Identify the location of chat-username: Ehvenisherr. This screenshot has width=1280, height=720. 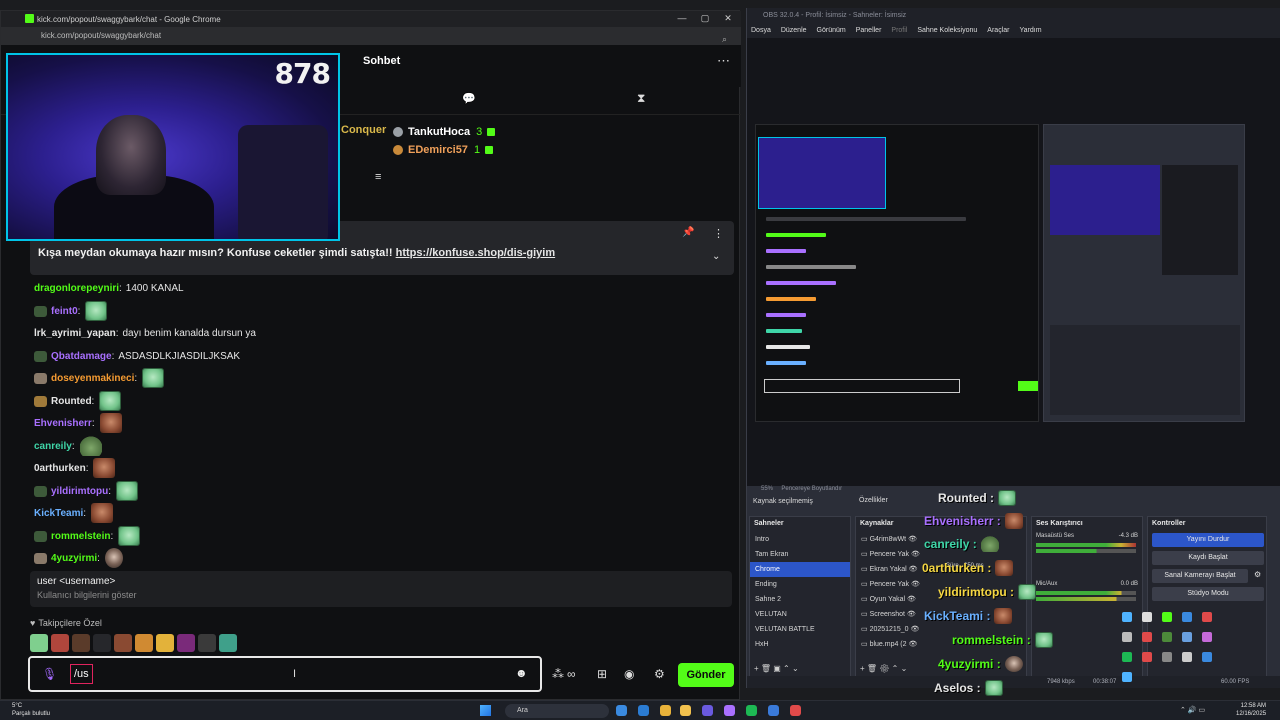
(63, 423).